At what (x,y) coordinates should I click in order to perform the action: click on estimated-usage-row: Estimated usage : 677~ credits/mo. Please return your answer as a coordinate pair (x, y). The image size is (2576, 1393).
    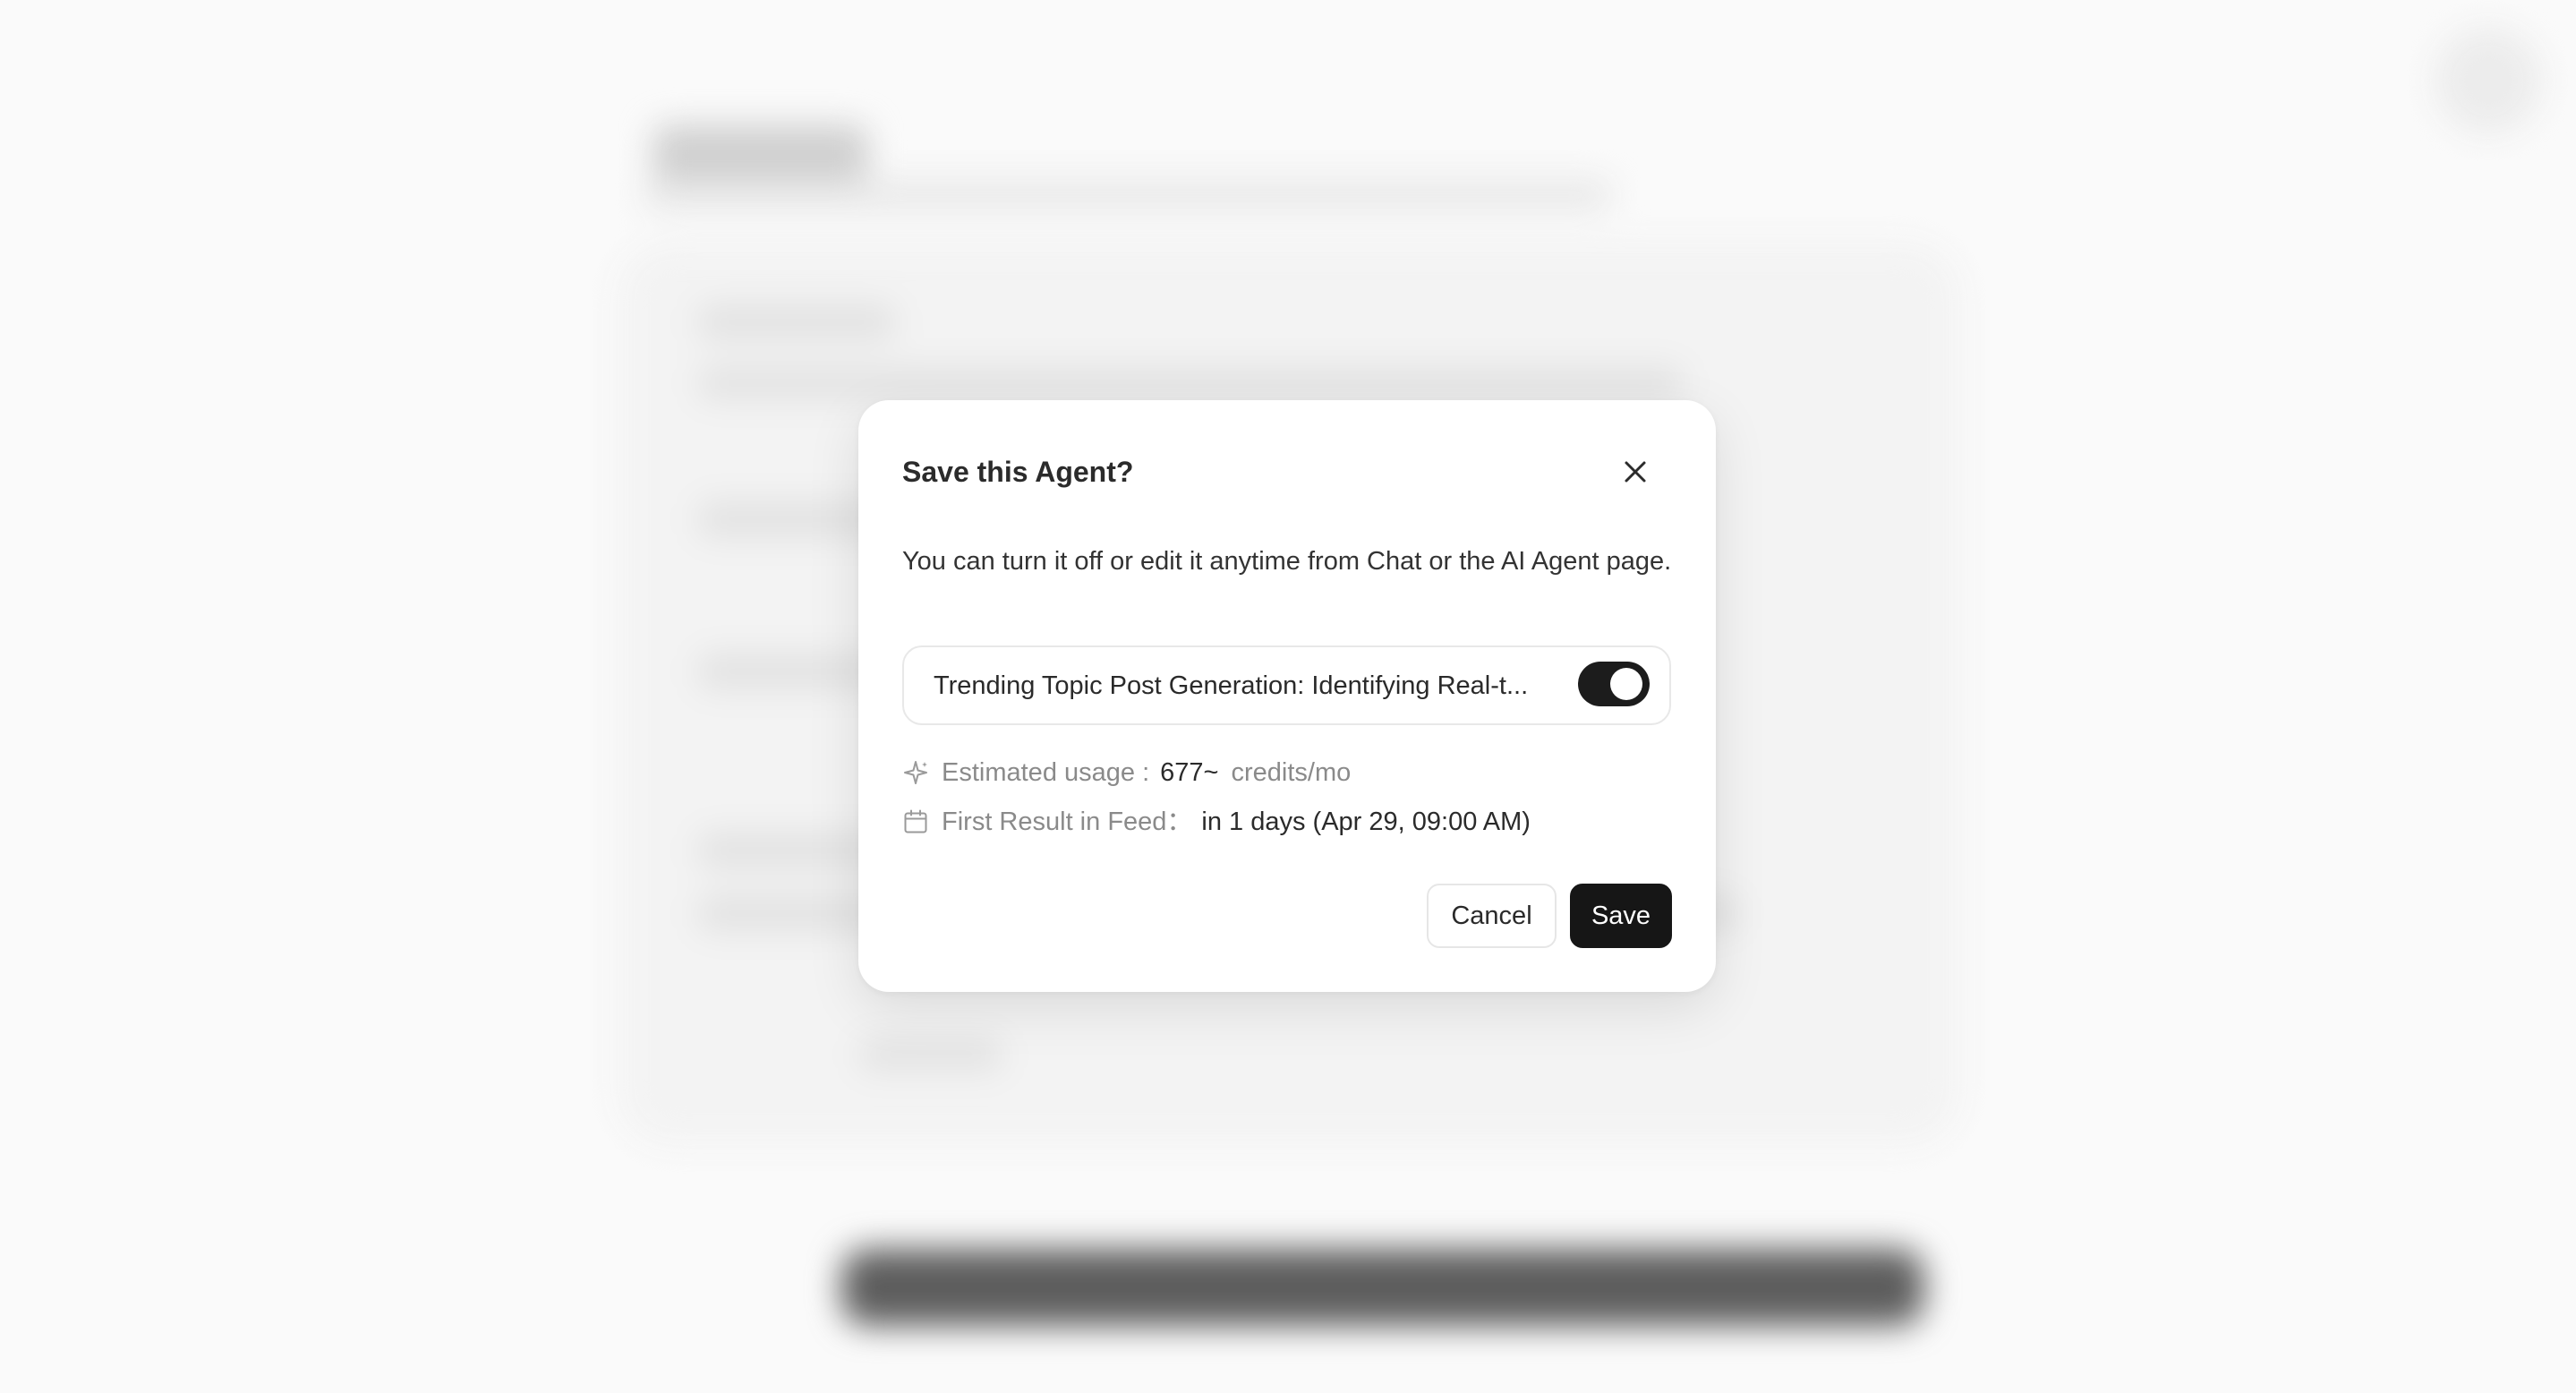
    Looking at the image, I should click on (1126, 773).